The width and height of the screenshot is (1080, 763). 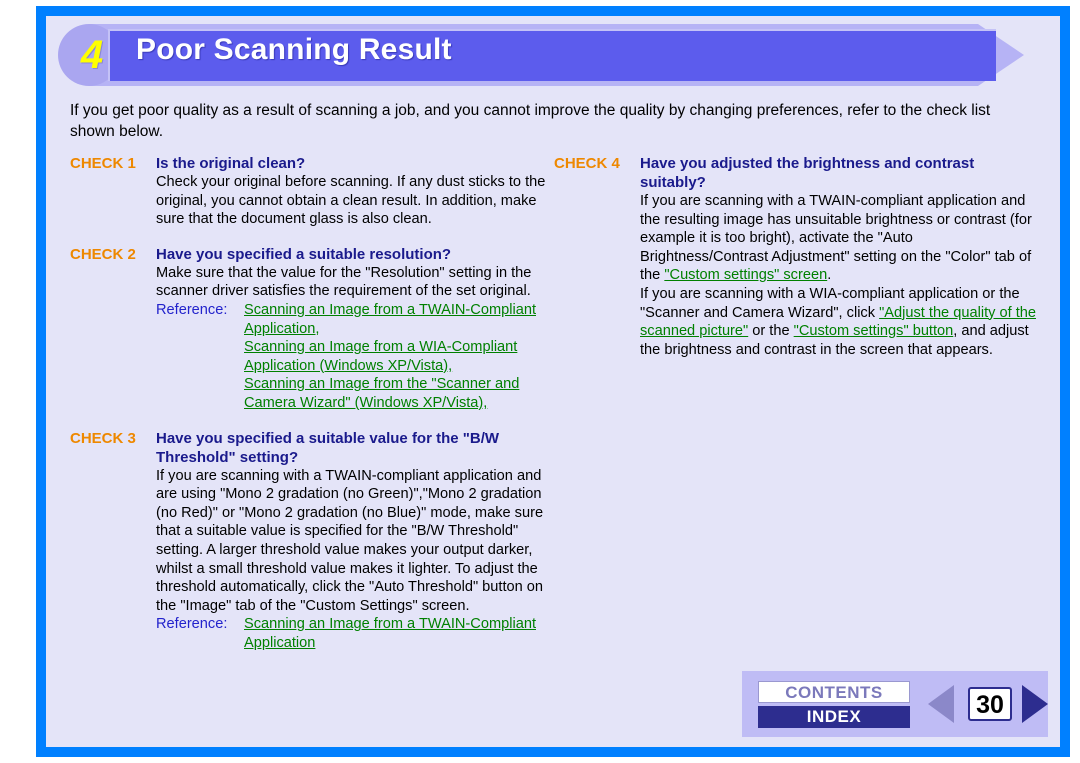 What do you see at coordinates (192, 624) in the screenshot?
I see `check-3-reference-label: Reference:` at bounding box center [192, 624].